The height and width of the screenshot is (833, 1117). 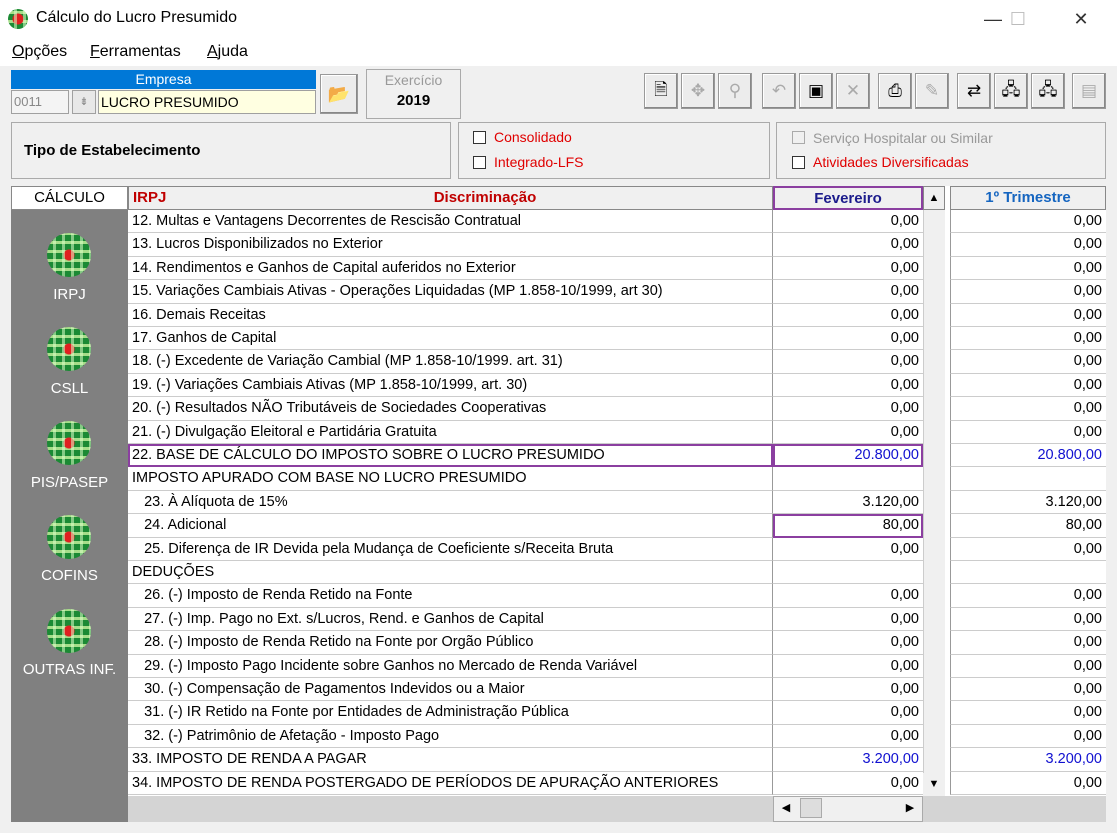 I want to click on scroll-down-button: ▼, so click(x=934, y=784).